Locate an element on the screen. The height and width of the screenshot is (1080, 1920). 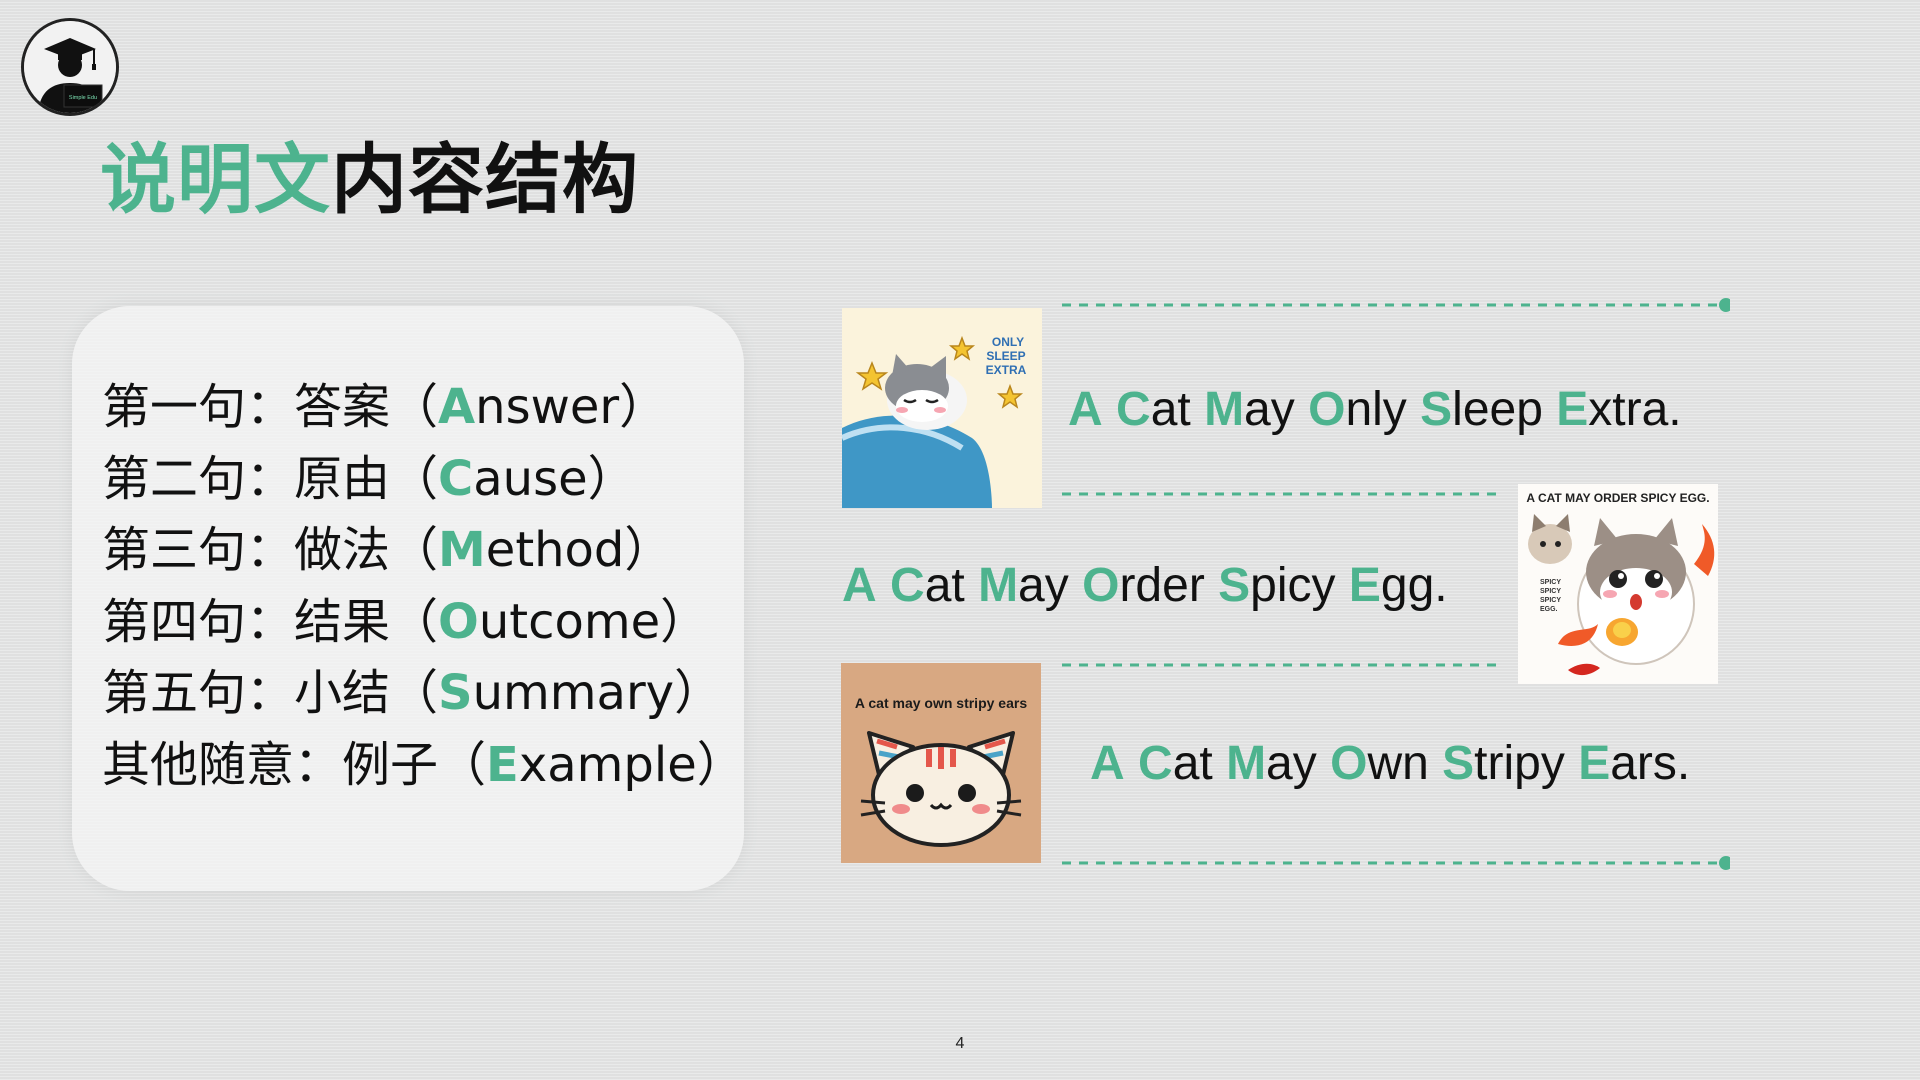
ears-caption: A cat may own stripy ears is located at coordinates (941, 703).